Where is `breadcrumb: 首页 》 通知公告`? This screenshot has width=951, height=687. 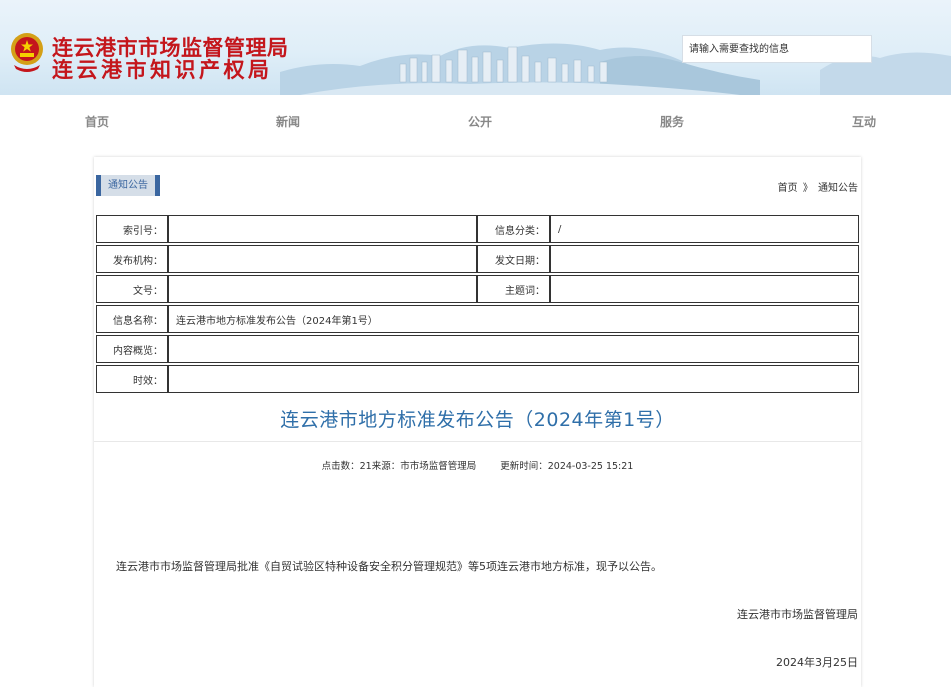 breadcrumb: 首页 》 通知公告 is located at coordinates (817, 186).